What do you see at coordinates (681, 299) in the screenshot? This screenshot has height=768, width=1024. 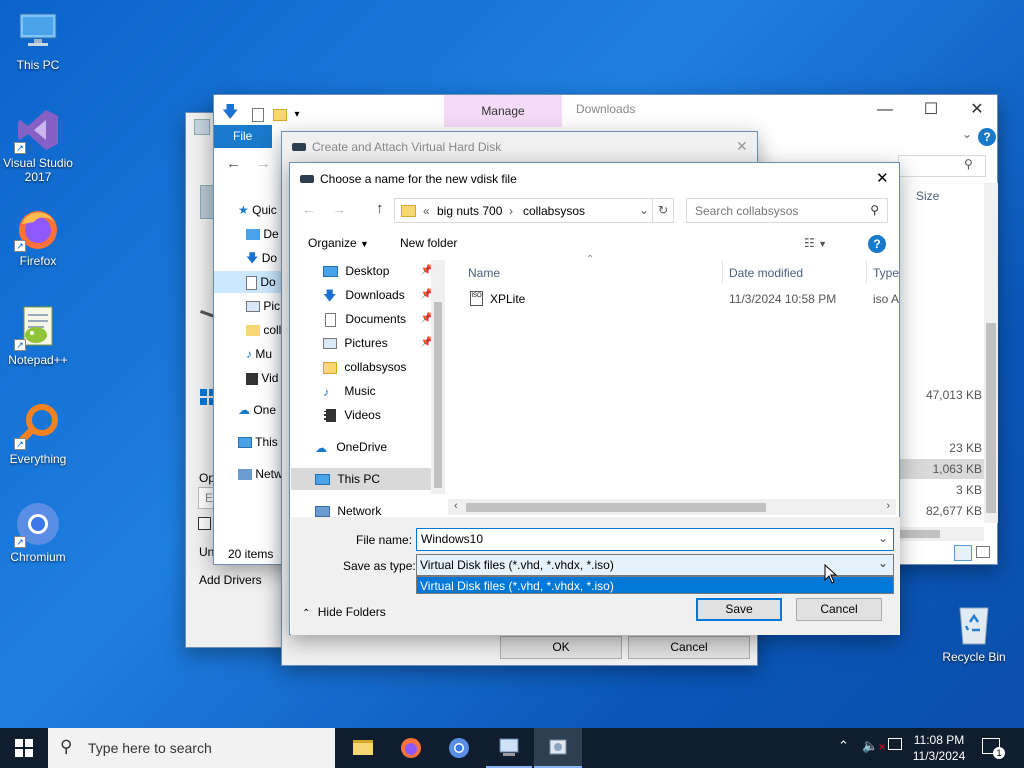 I see `file-row: ISO XPLite 11/3/2024 10:58 PM iso A` at bounding box center [681, 299].